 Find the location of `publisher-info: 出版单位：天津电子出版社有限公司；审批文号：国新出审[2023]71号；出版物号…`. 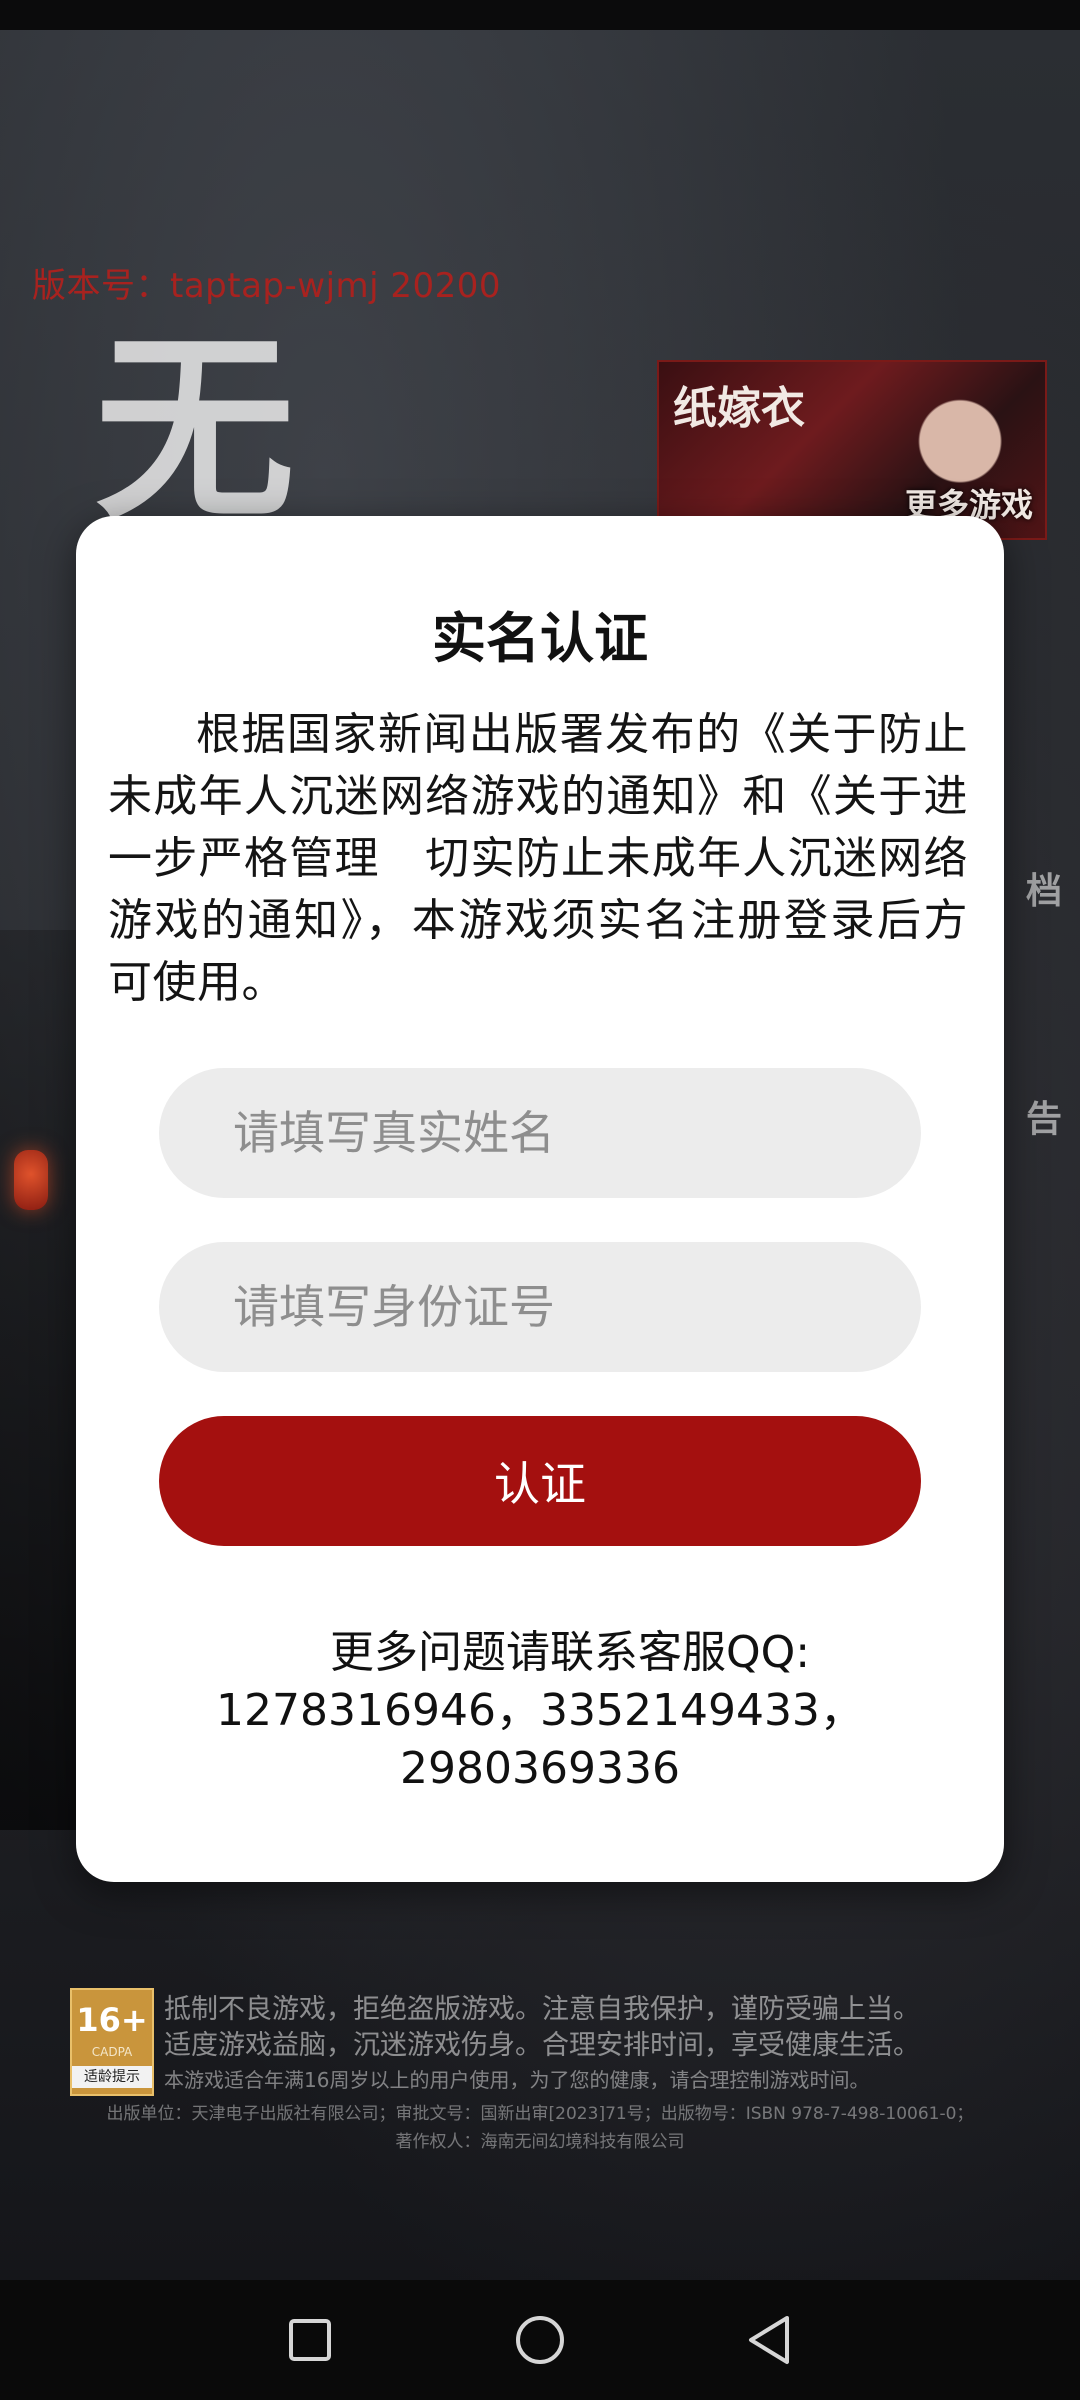

publisher-info: 出版单位：天津电子出版社有限公司；审批文号：国新出审[2023]71号；出版物号… is located at coordinates (540, 2128).